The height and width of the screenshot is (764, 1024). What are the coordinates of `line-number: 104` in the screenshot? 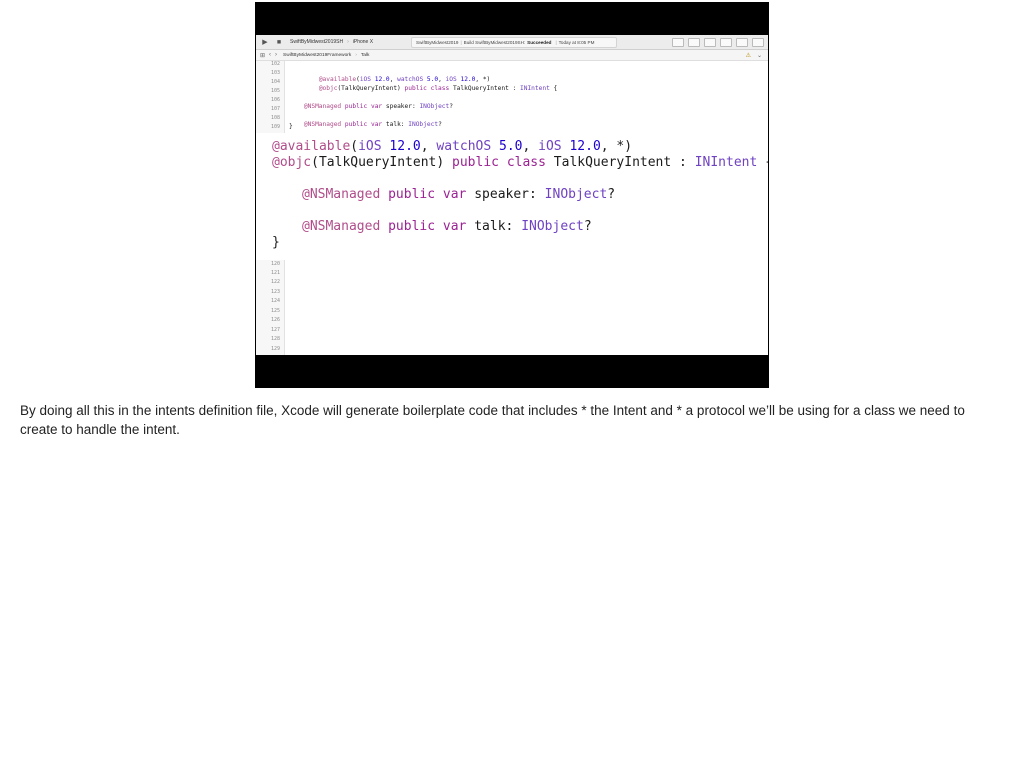 It's located at (275, 82).